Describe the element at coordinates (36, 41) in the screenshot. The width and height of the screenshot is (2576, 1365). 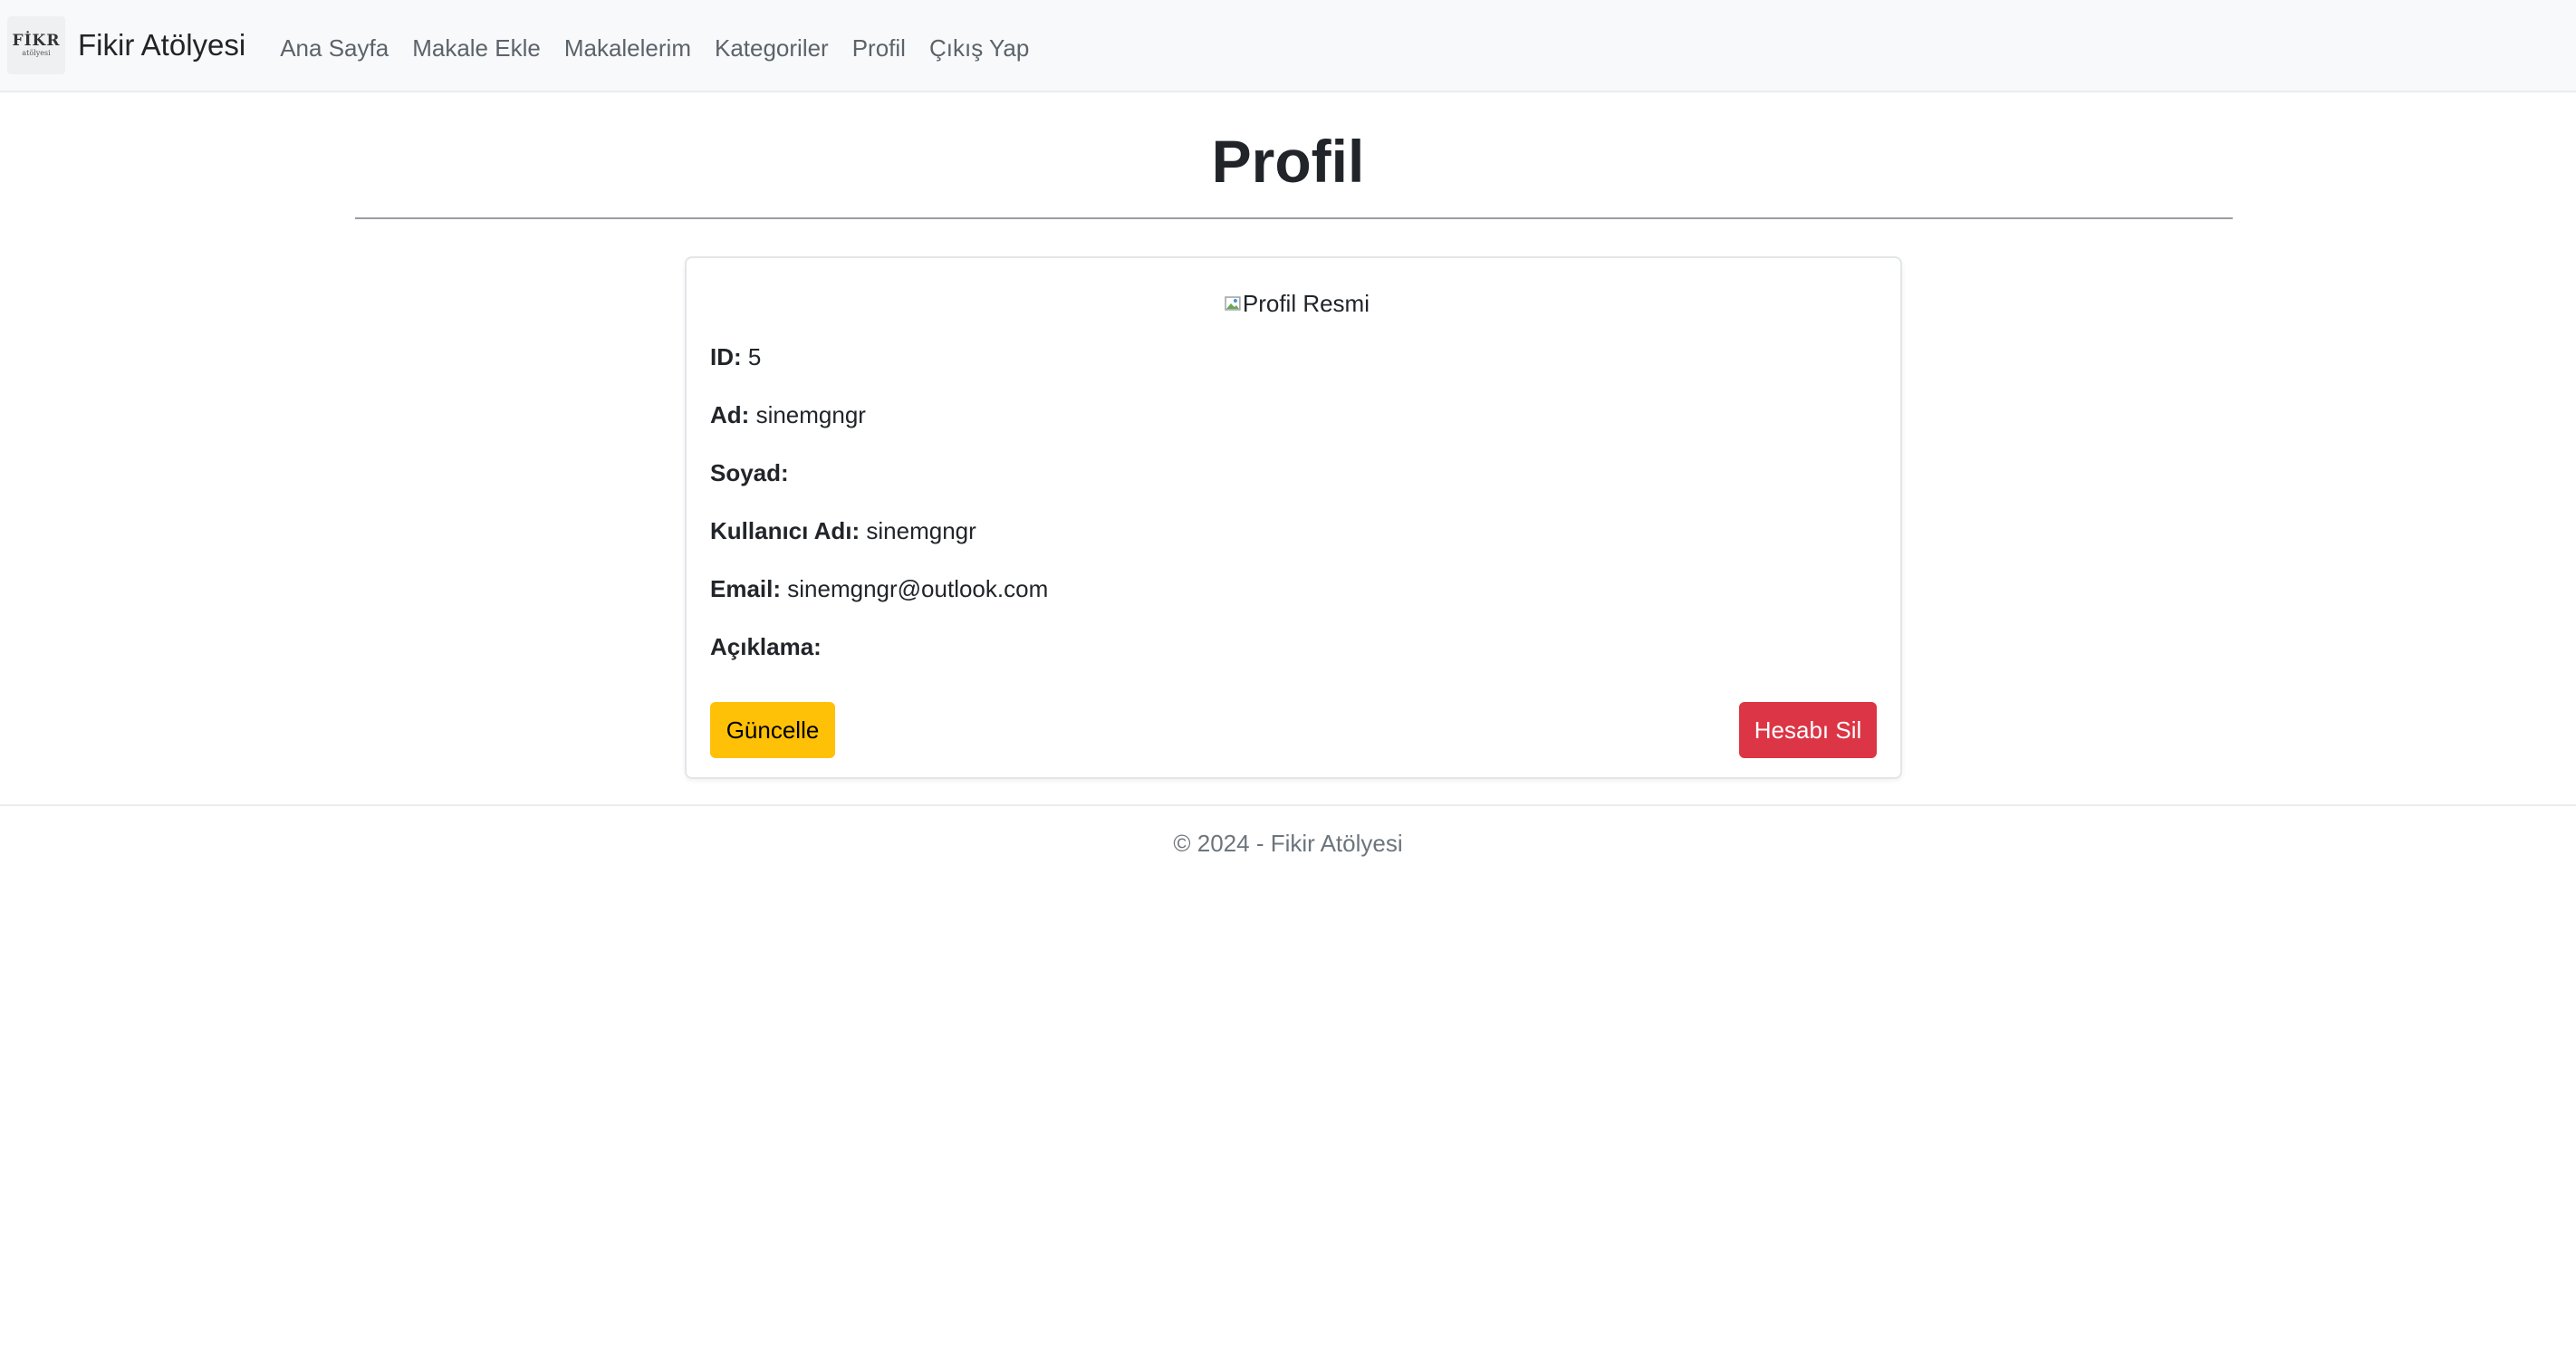
I see `logo-text-top: FİKR` at that location.